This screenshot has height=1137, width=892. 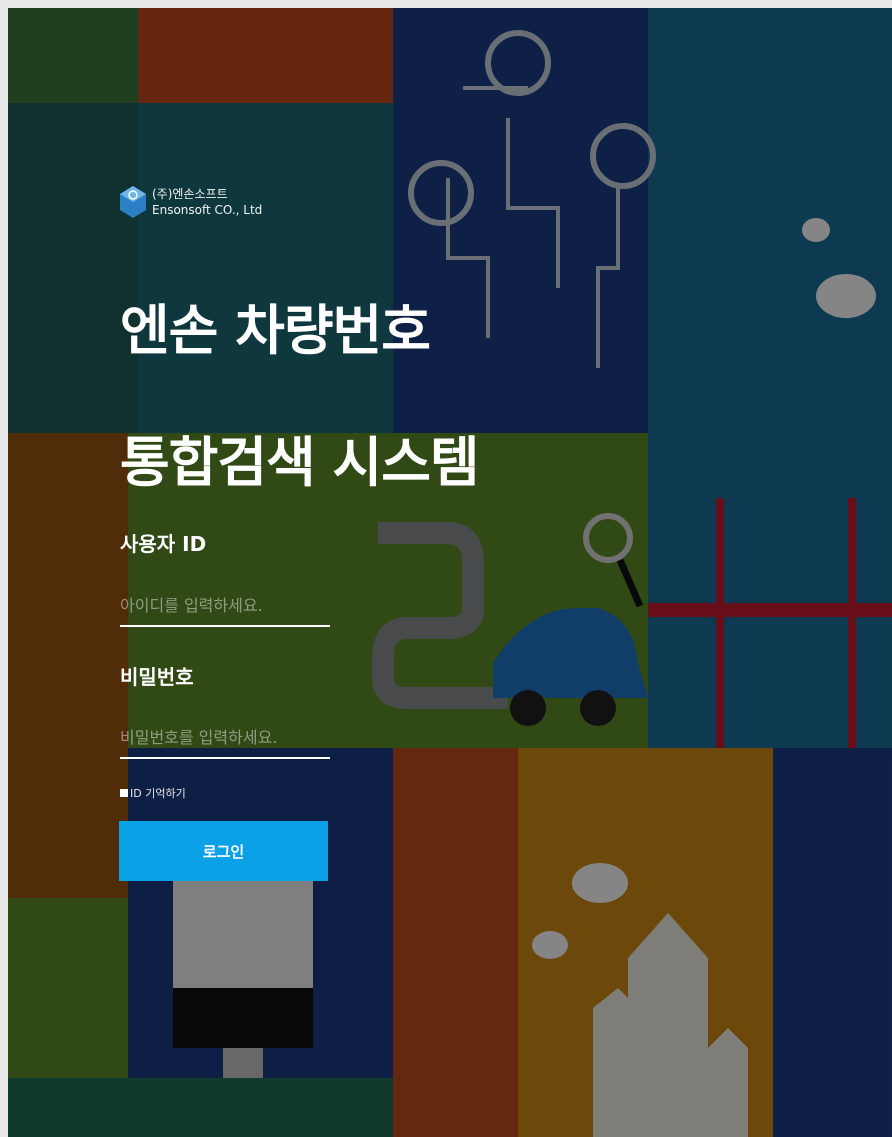 What do you see at coordinates (225, 738) in the screenshot?
I see `password-input` at bounding box center [225, 738].